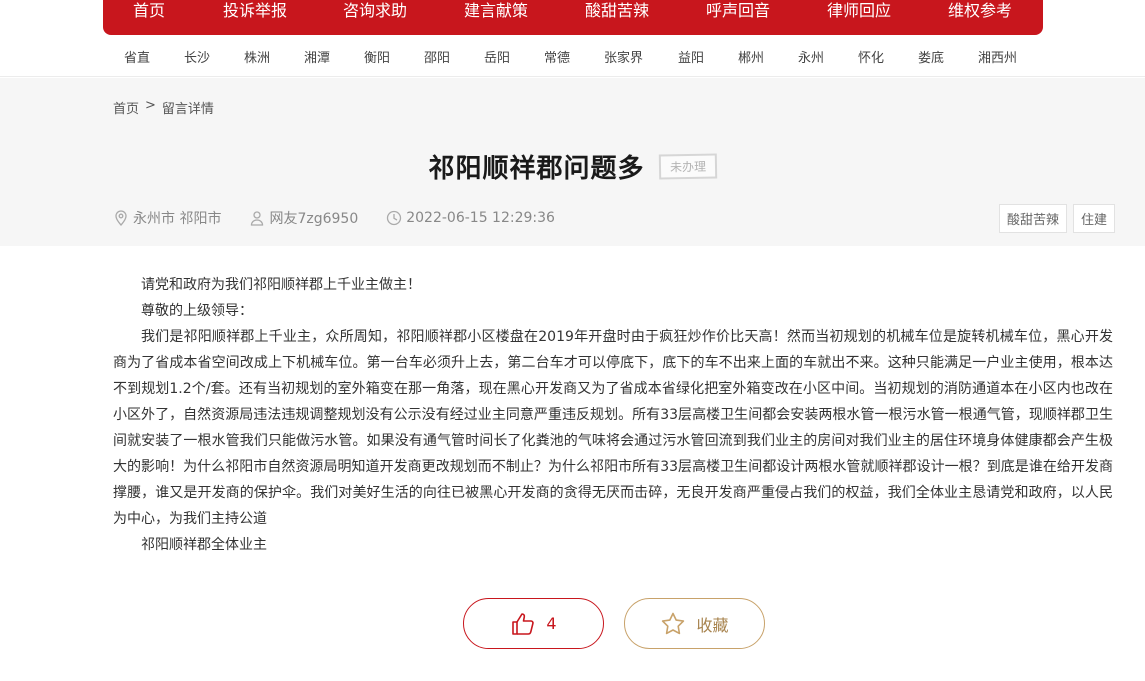 The image size is (1145, 681). What do you see at coordinates (573, 17) in the screenshot?
I see `top-navigation: 首页 投诉举报 咨询求助 建言献策 酸甜苦辣 呼声回音 律师回应 维权参考` at bounding box center [573, 17].